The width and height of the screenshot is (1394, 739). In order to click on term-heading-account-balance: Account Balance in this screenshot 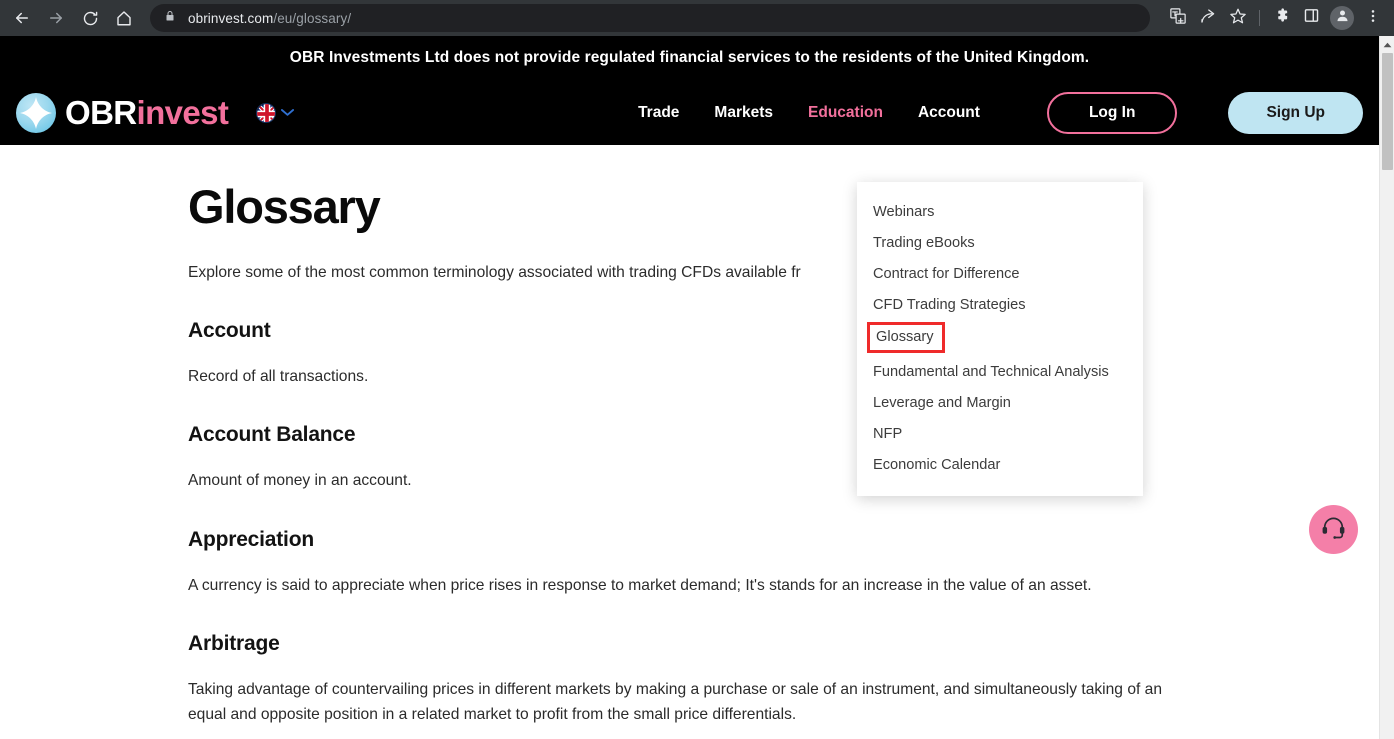, I will do `click(272, 435)`.